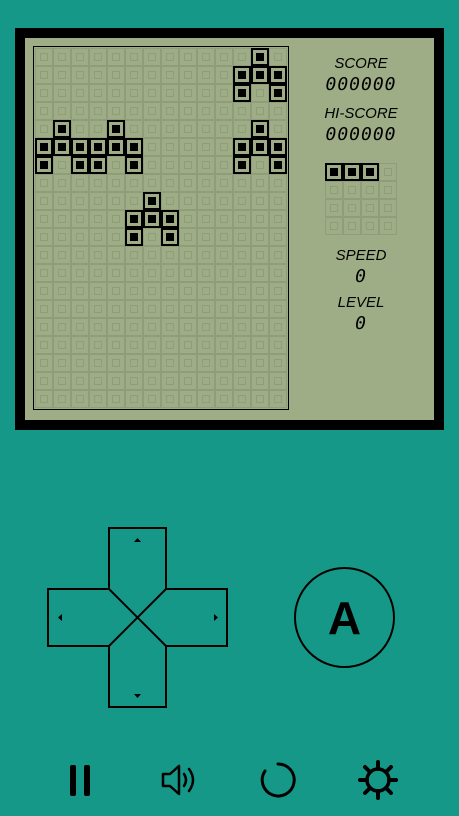  I want to click on dpad-right-button, so click(196, 617).